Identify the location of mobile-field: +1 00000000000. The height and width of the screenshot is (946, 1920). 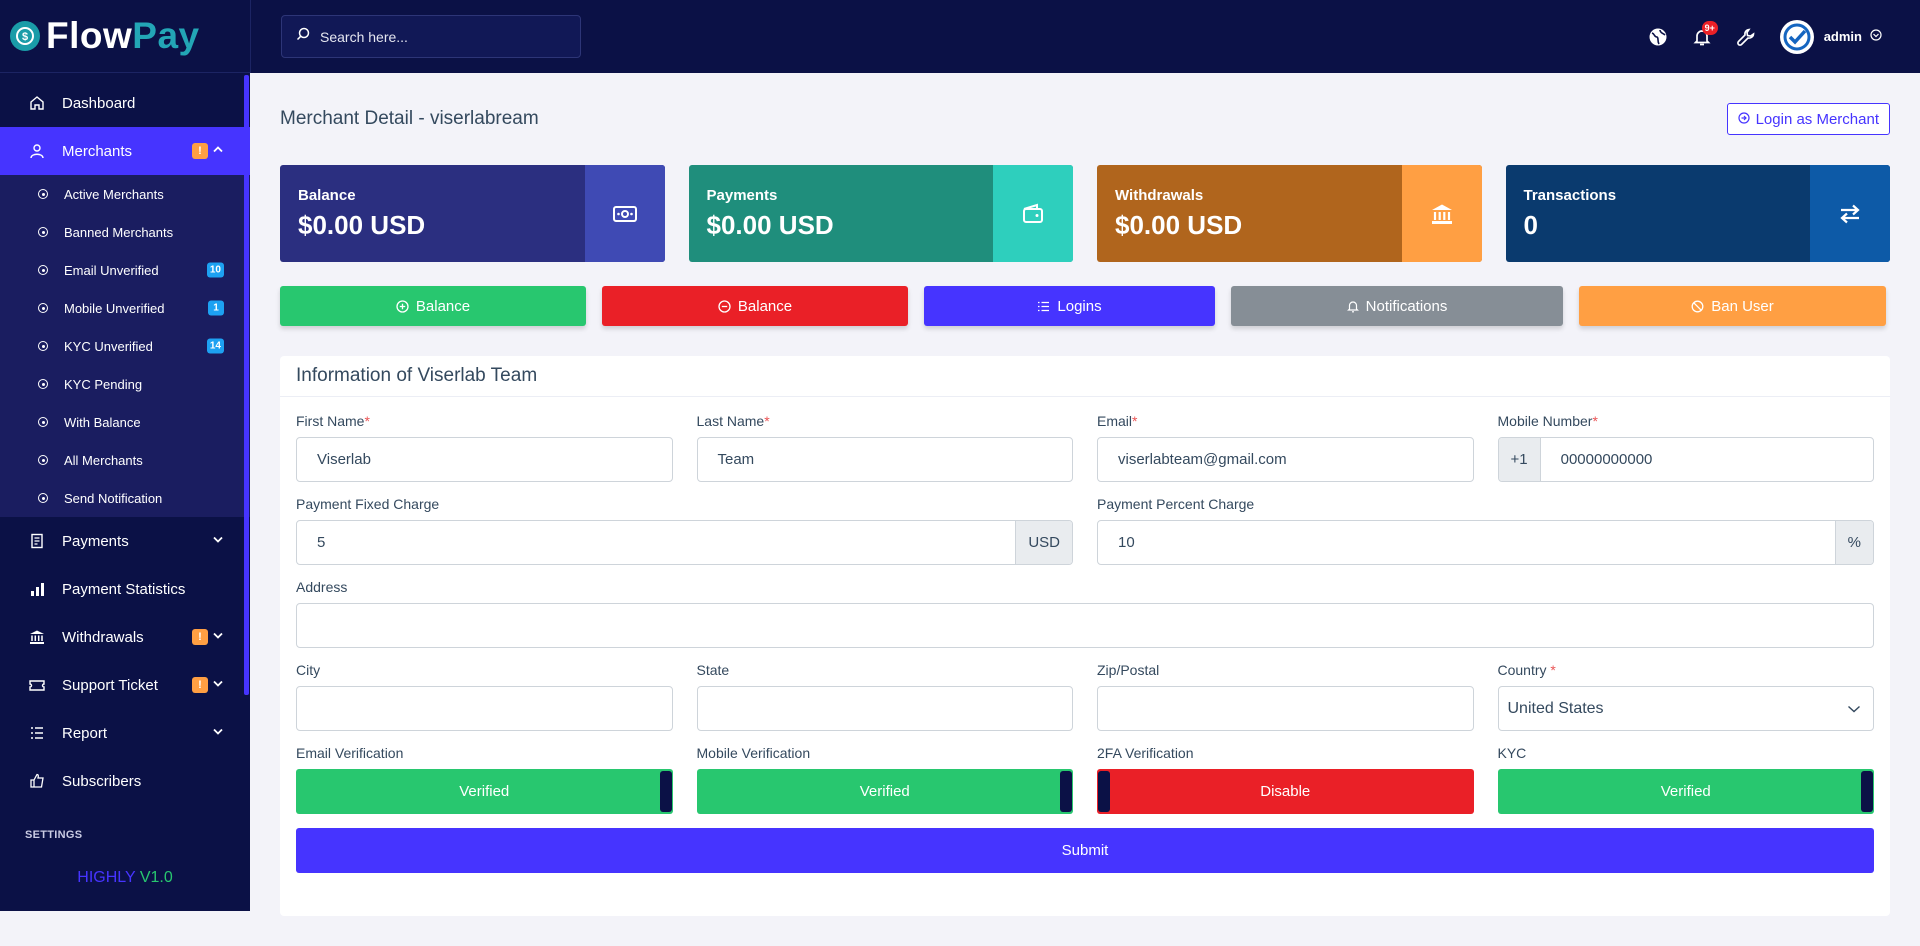
(1685, 459).